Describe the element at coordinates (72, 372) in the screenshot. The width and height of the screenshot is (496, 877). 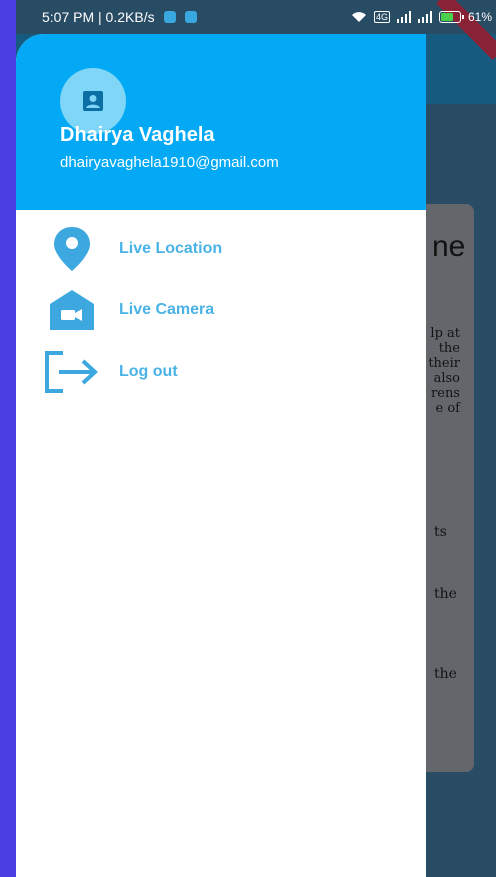
I see `logout-icon` at that location.